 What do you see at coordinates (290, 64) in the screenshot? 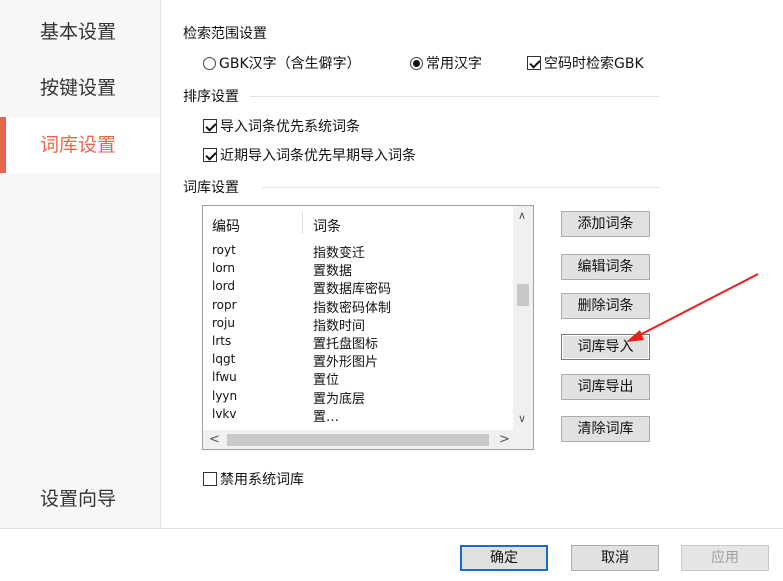
I see `radio-label: GBK汉字（含生僻字）` at bounding box center [290, 64].